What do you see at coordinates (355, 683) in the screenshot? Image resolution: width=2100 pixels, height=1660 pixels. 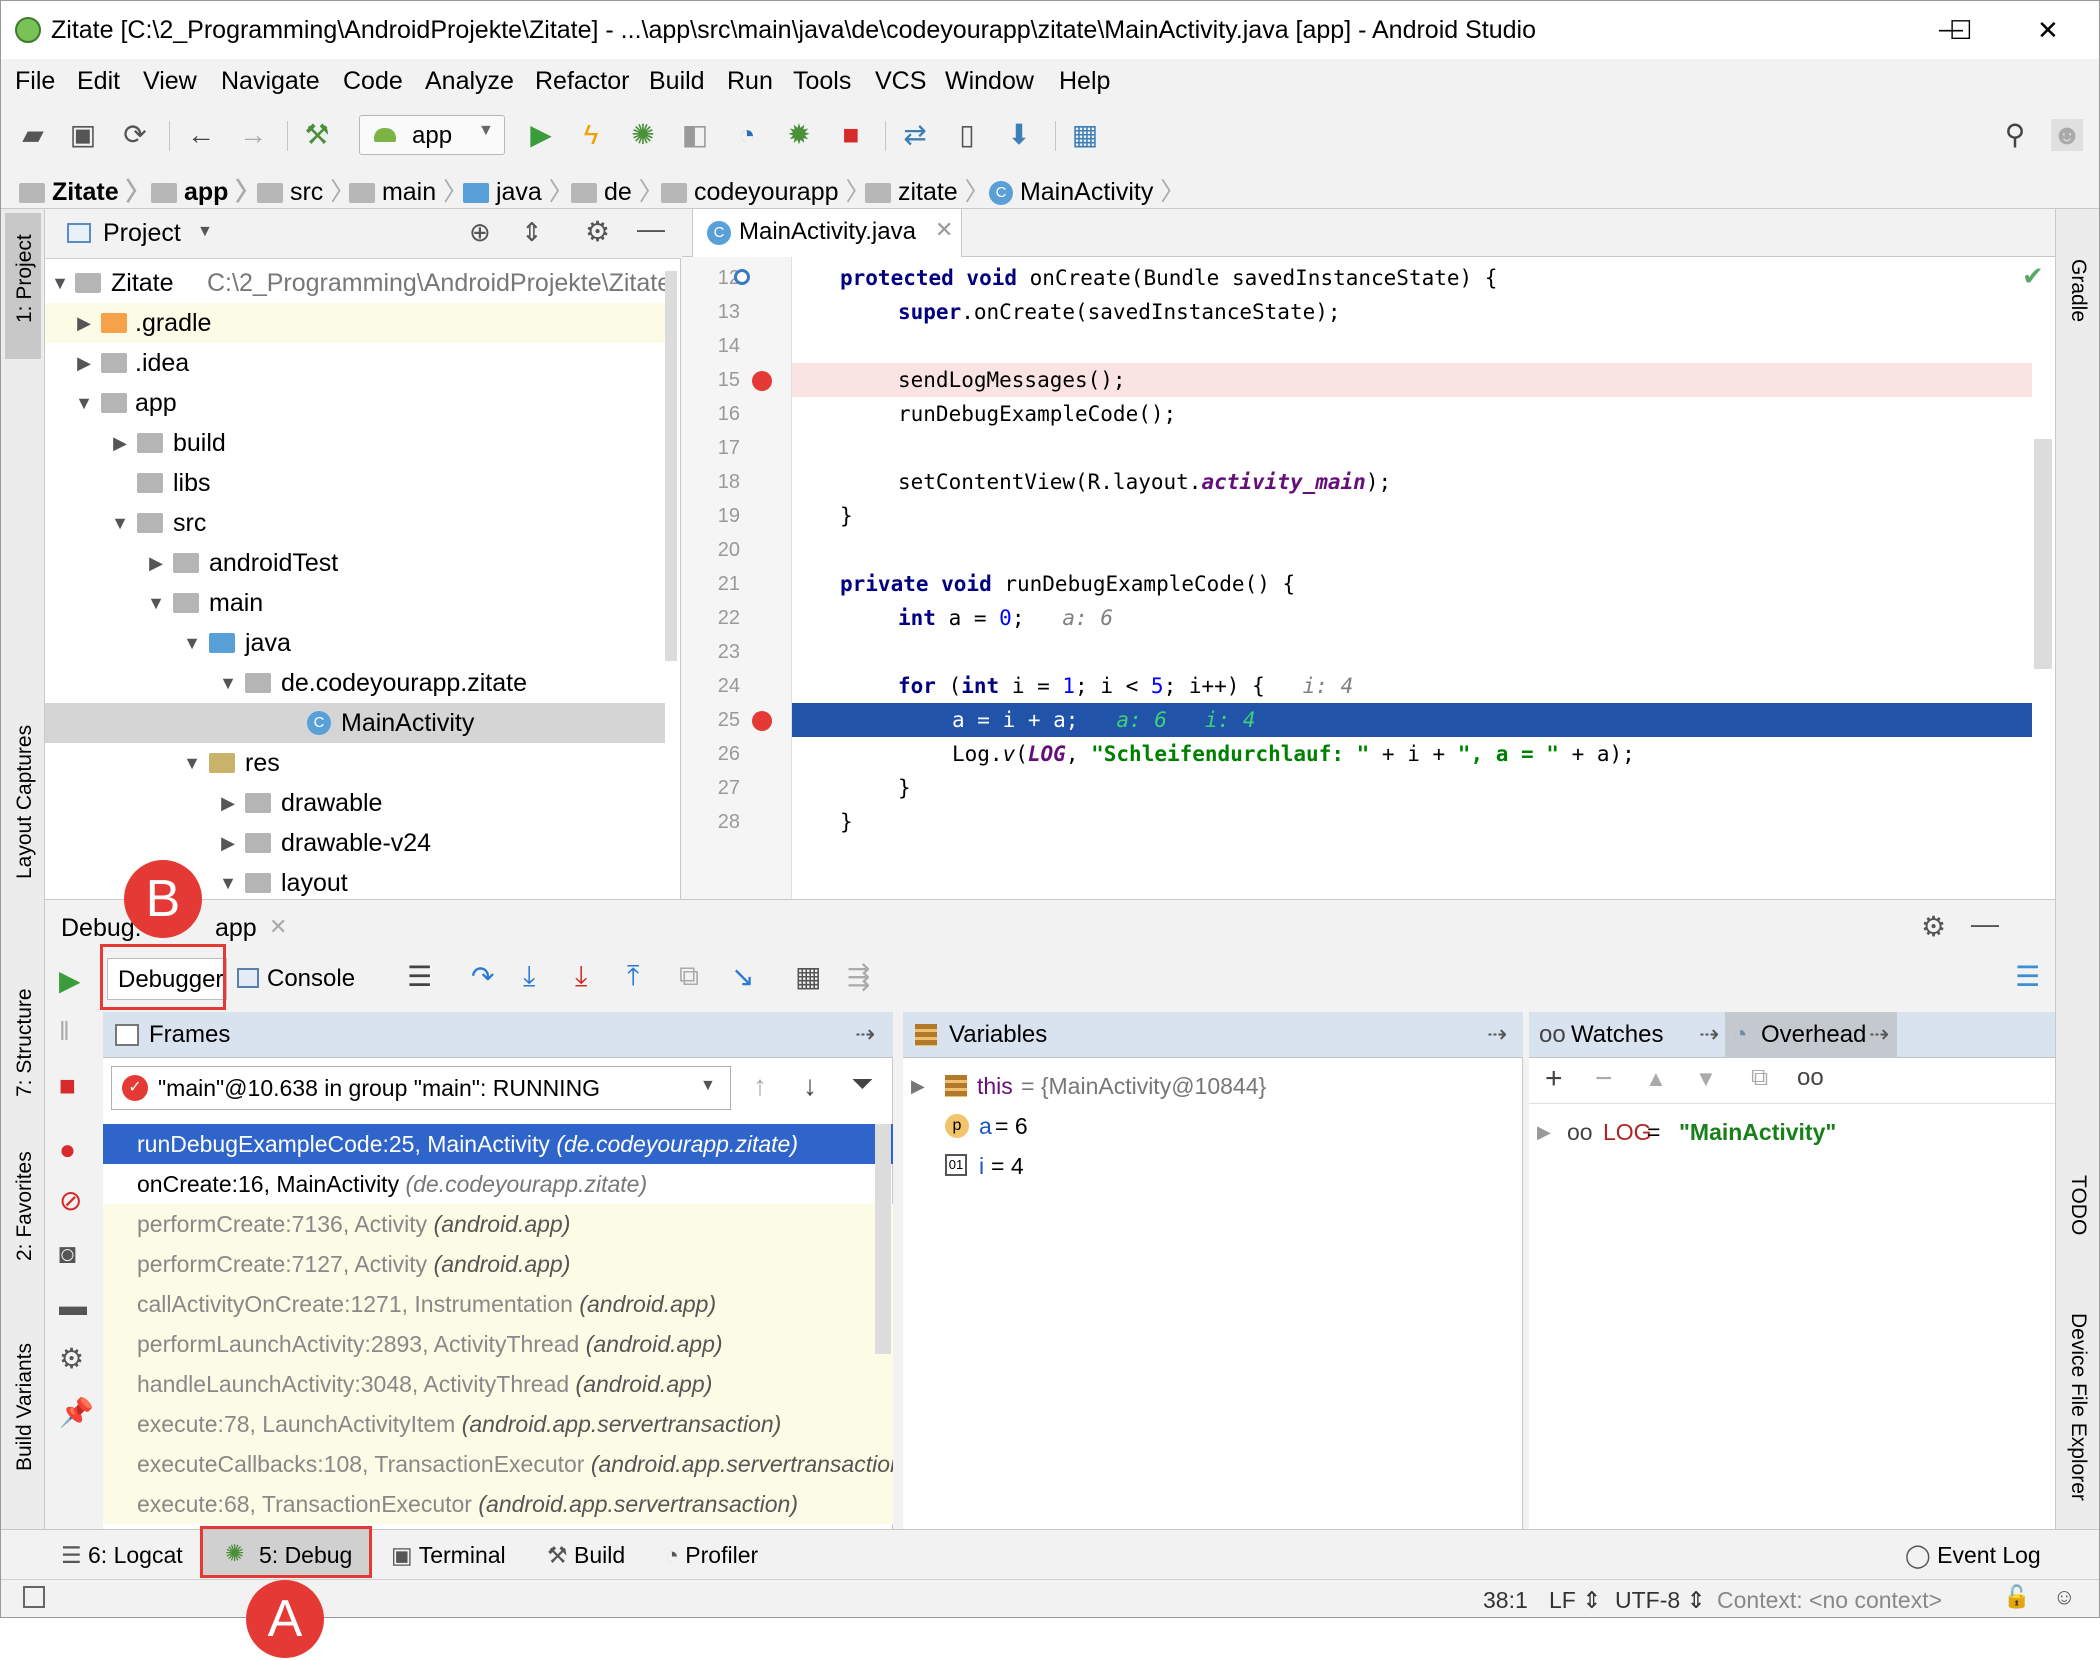 I see `tree-row-package: ▼ de.codeyourapp.zitate` at bounding box center [355, 683].